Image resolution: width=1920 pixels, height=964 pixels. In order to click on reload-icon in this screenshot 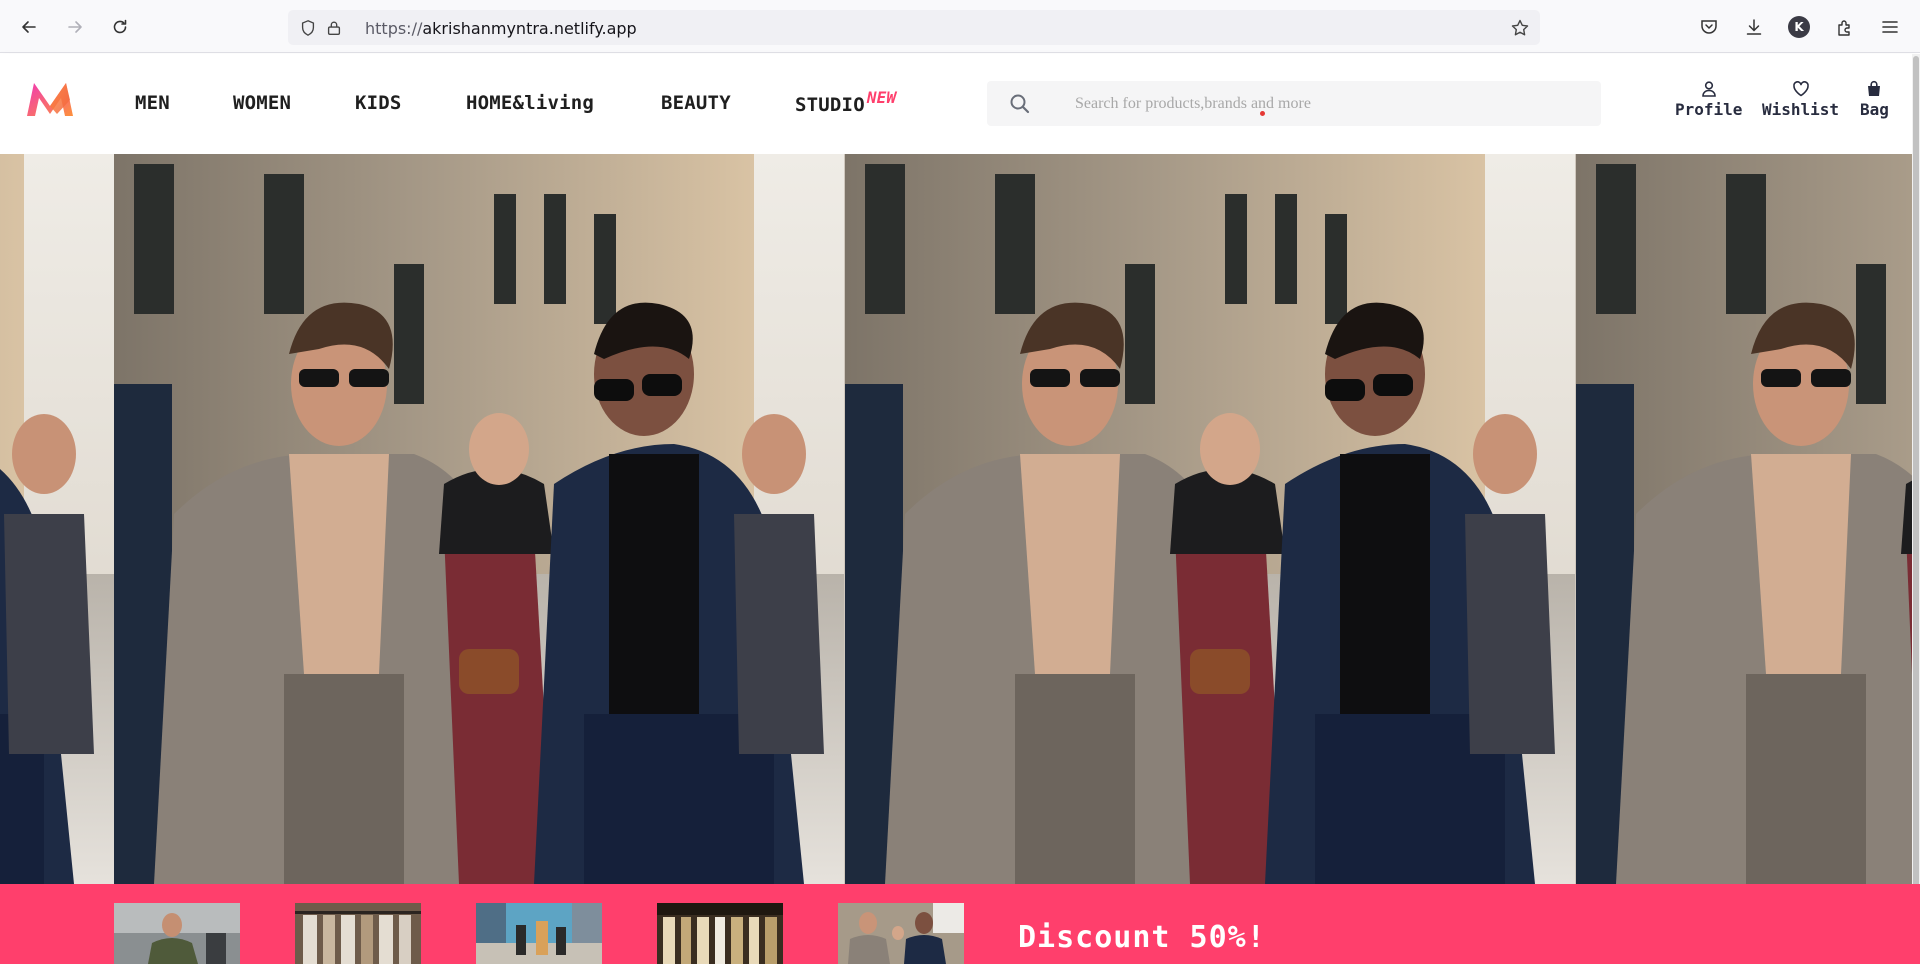, I will do `click(120, 27)`.